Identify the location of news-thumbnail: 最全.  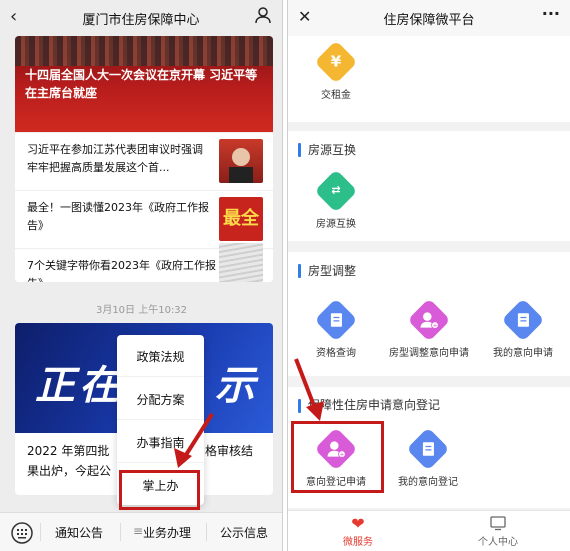
(241, 219).